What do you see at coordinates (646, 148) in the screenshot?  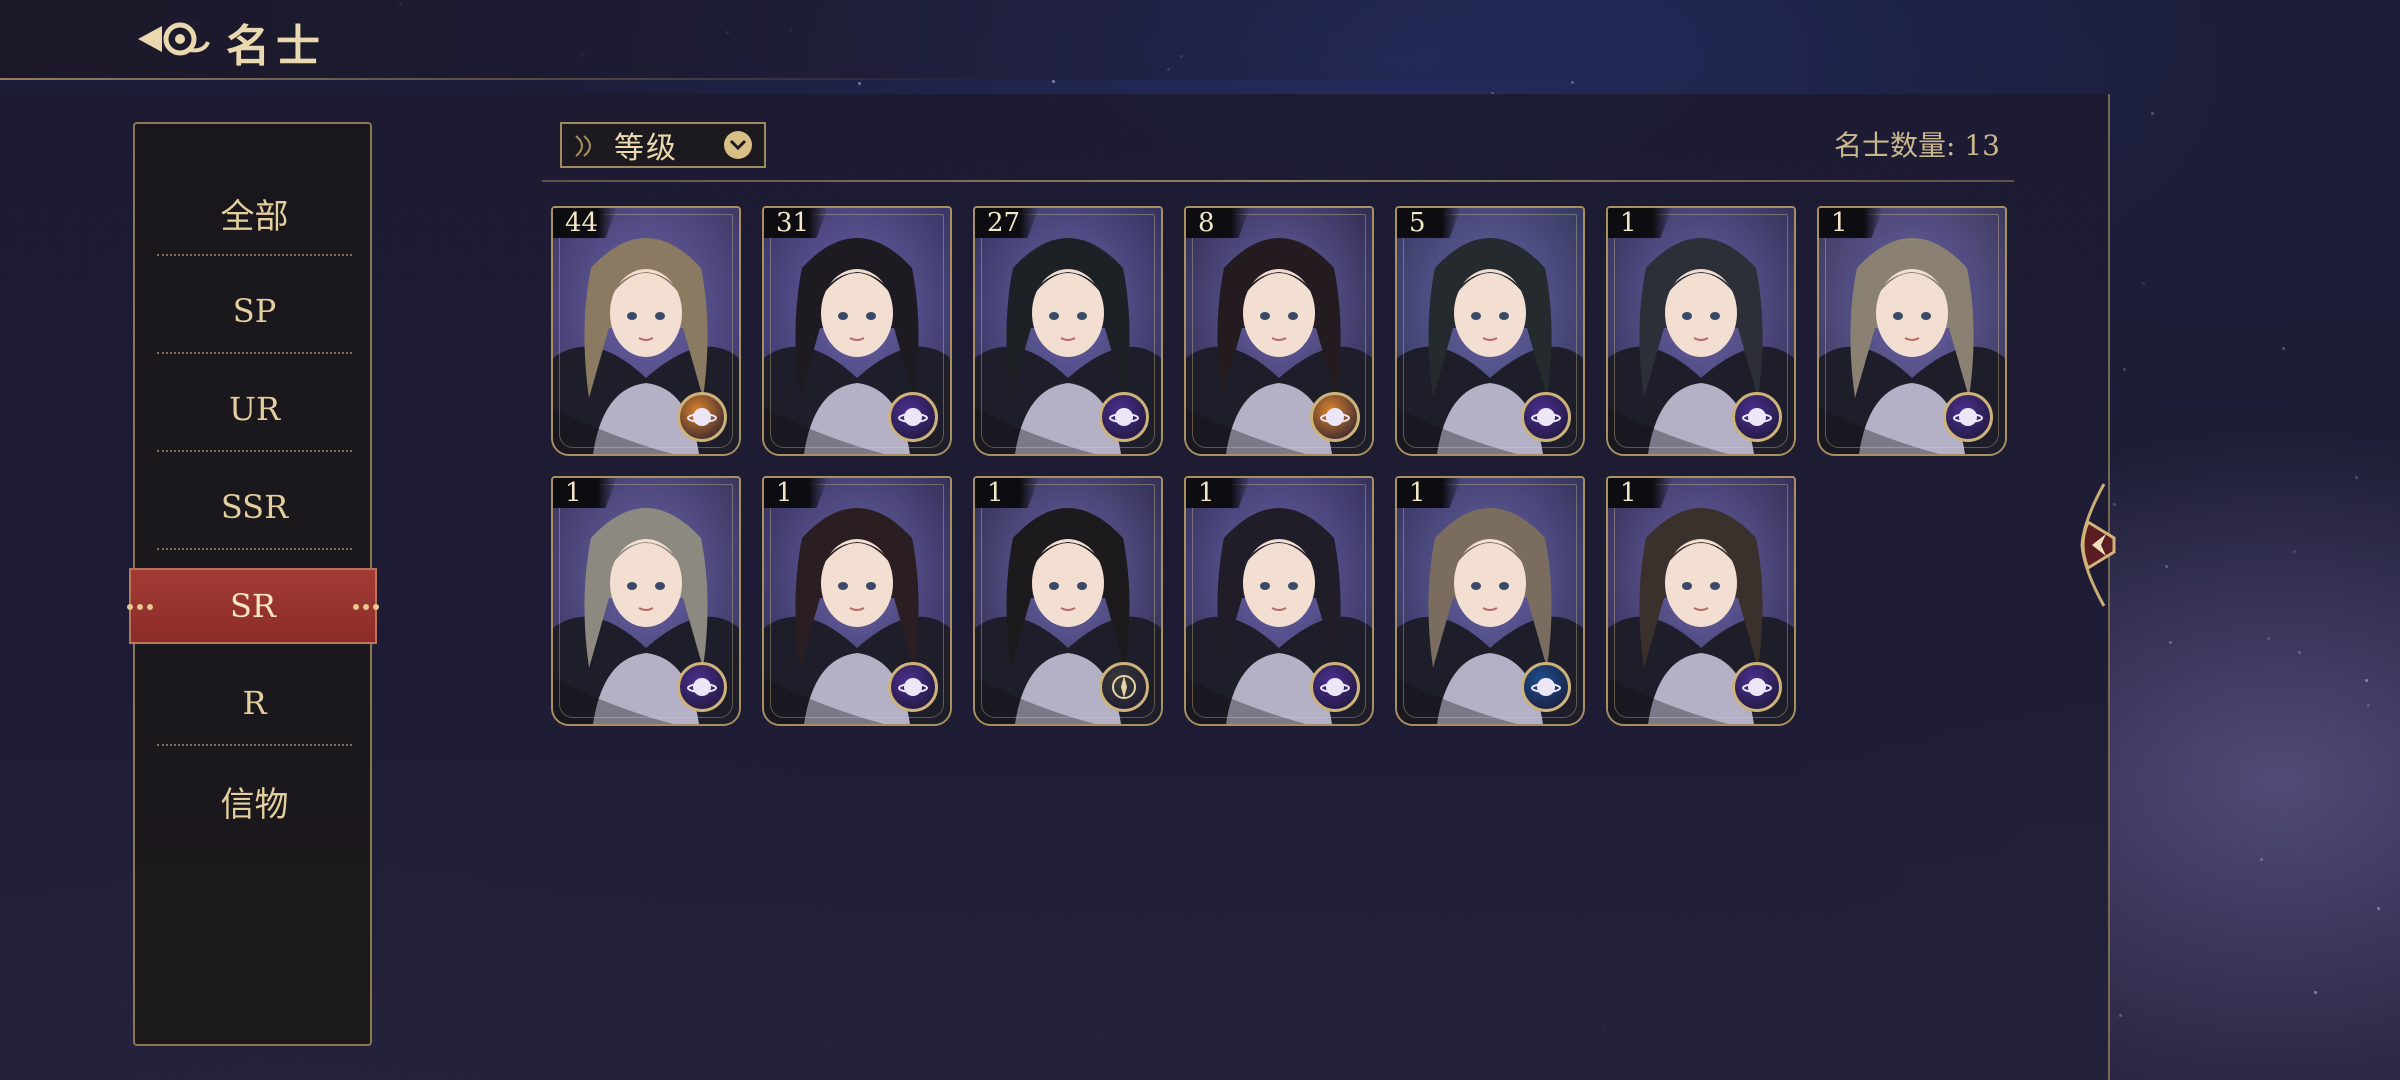 I see `sort-label: 等级` at bounding box center [646, 148].